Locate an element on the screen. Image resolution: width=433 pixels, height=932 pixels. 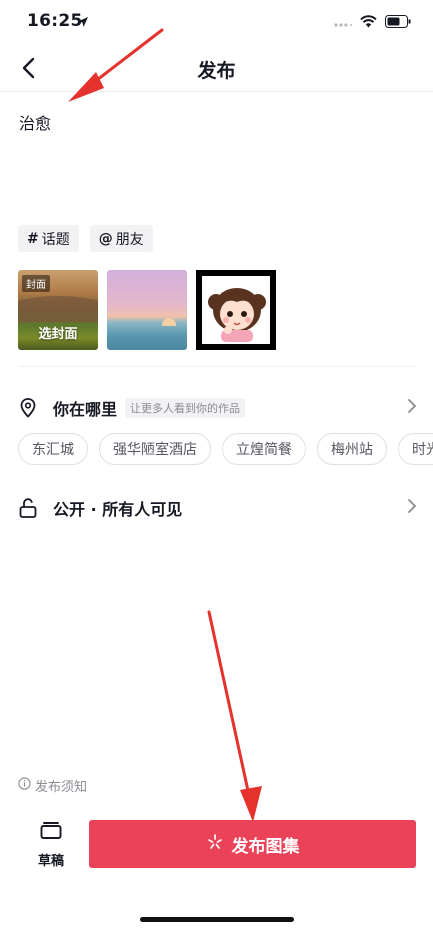
poi-chip: 时光 is located at coordinates (415, 449).